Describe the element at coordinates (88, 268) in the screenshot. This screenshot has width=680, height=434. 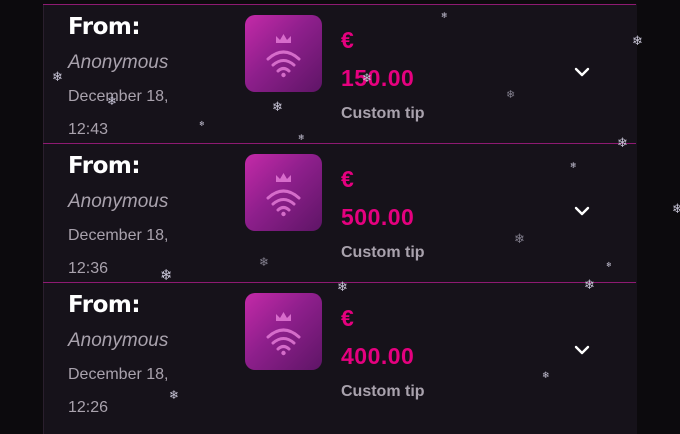
I see `tip-time: 12:36` at that location.